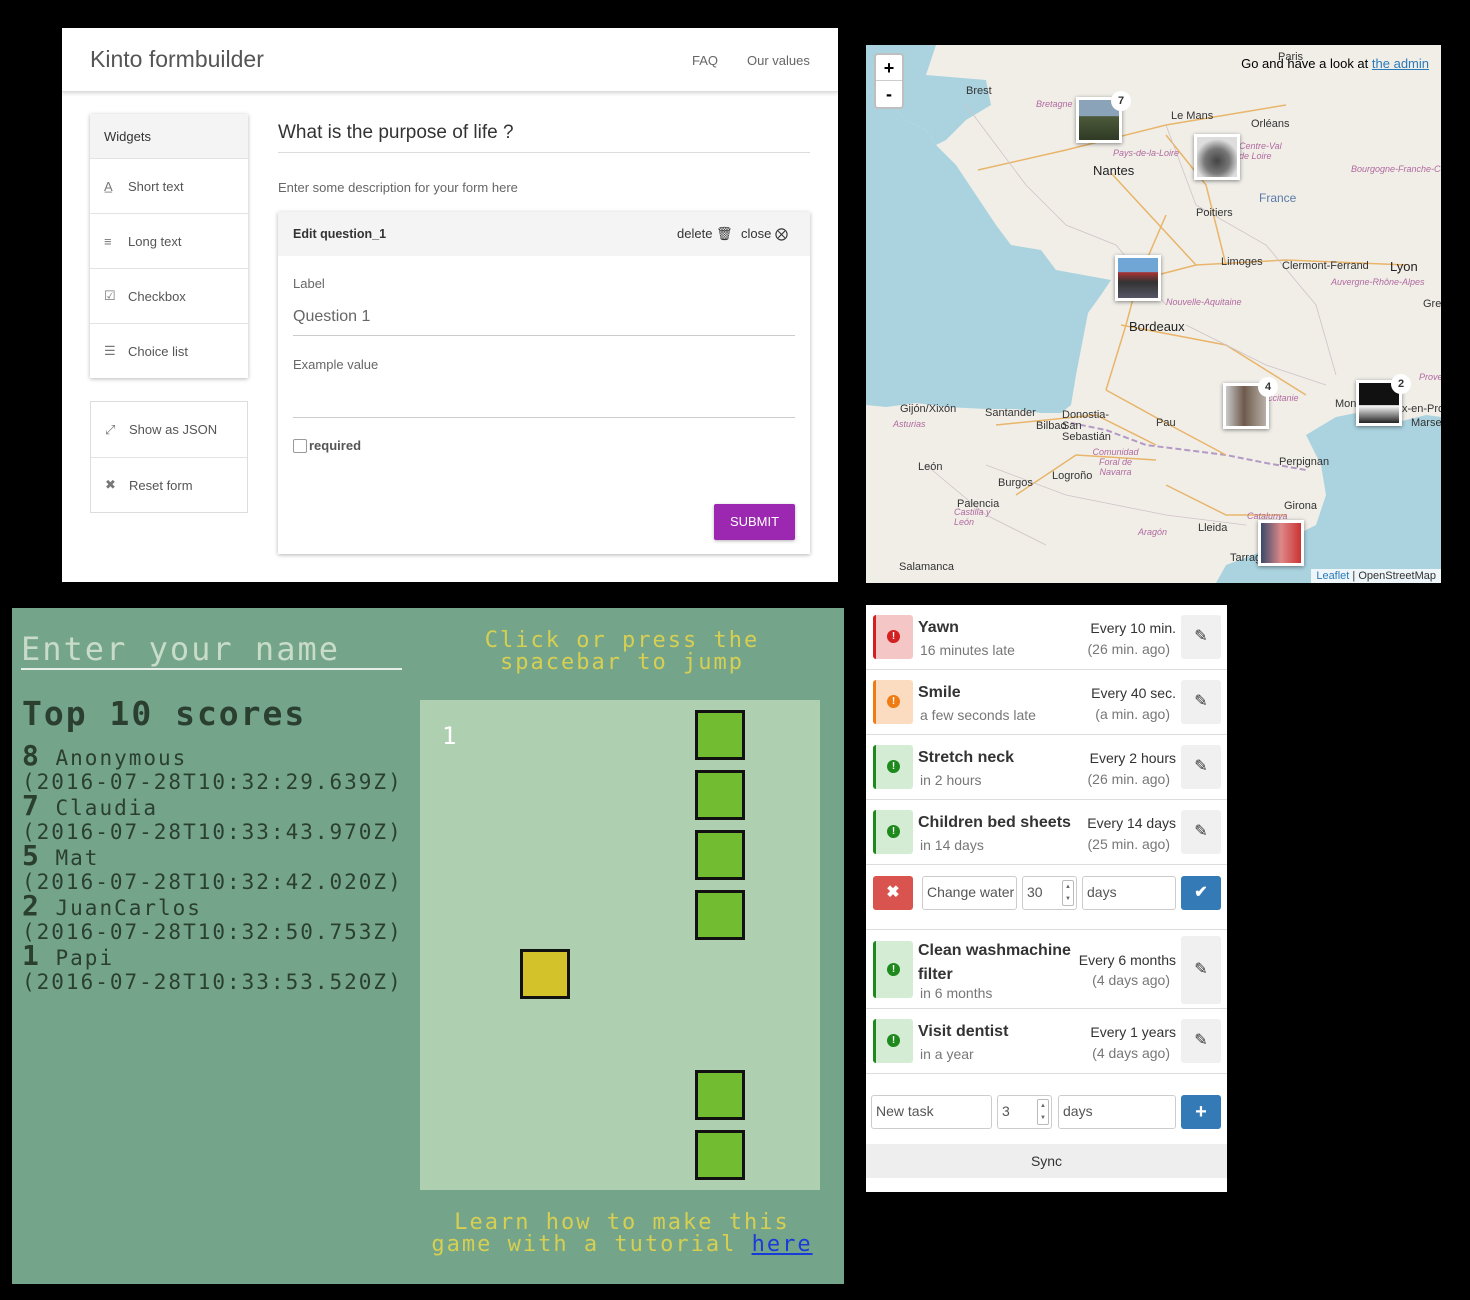 The height and width of the screenshot is (1300, 1470). Describe the element at coordinates (1301, 506) in the screenshot. I see `map-label-city: Girona` at that location.